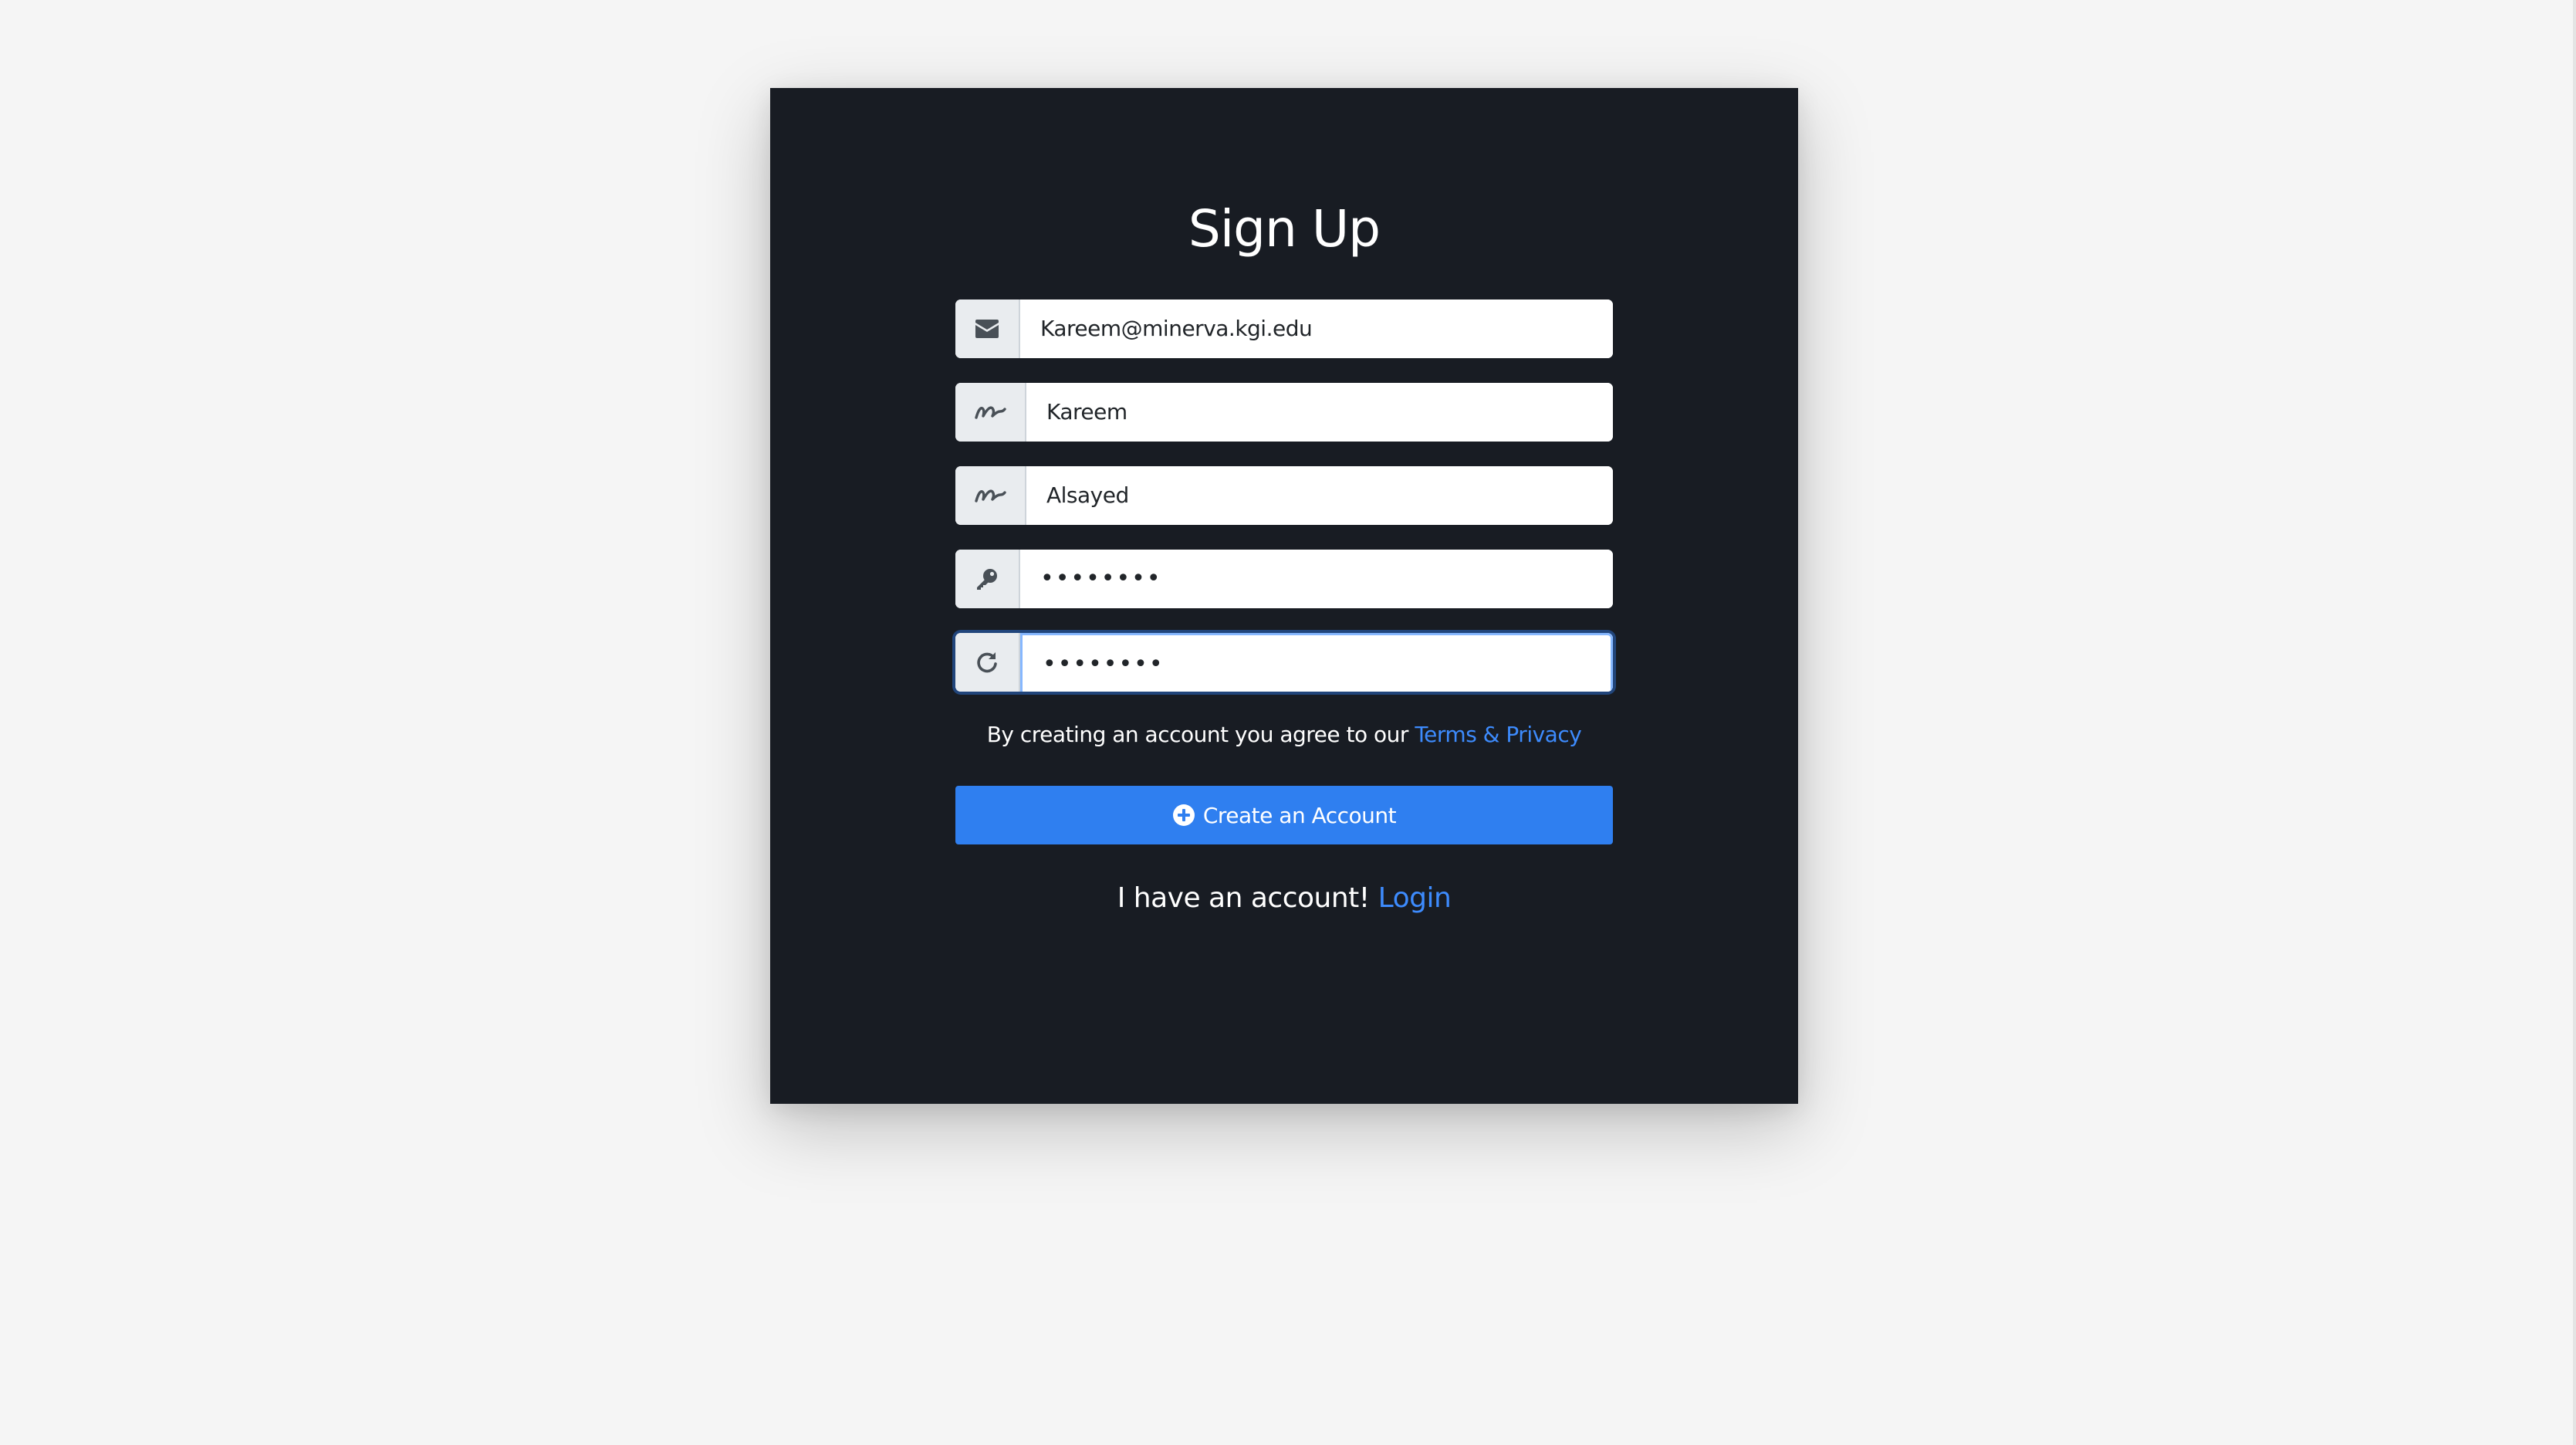  What do you see at coordinates (1284, 229) in the screenshot?
I see `page-title: Sign Up` at bounding box center [1284, 229].